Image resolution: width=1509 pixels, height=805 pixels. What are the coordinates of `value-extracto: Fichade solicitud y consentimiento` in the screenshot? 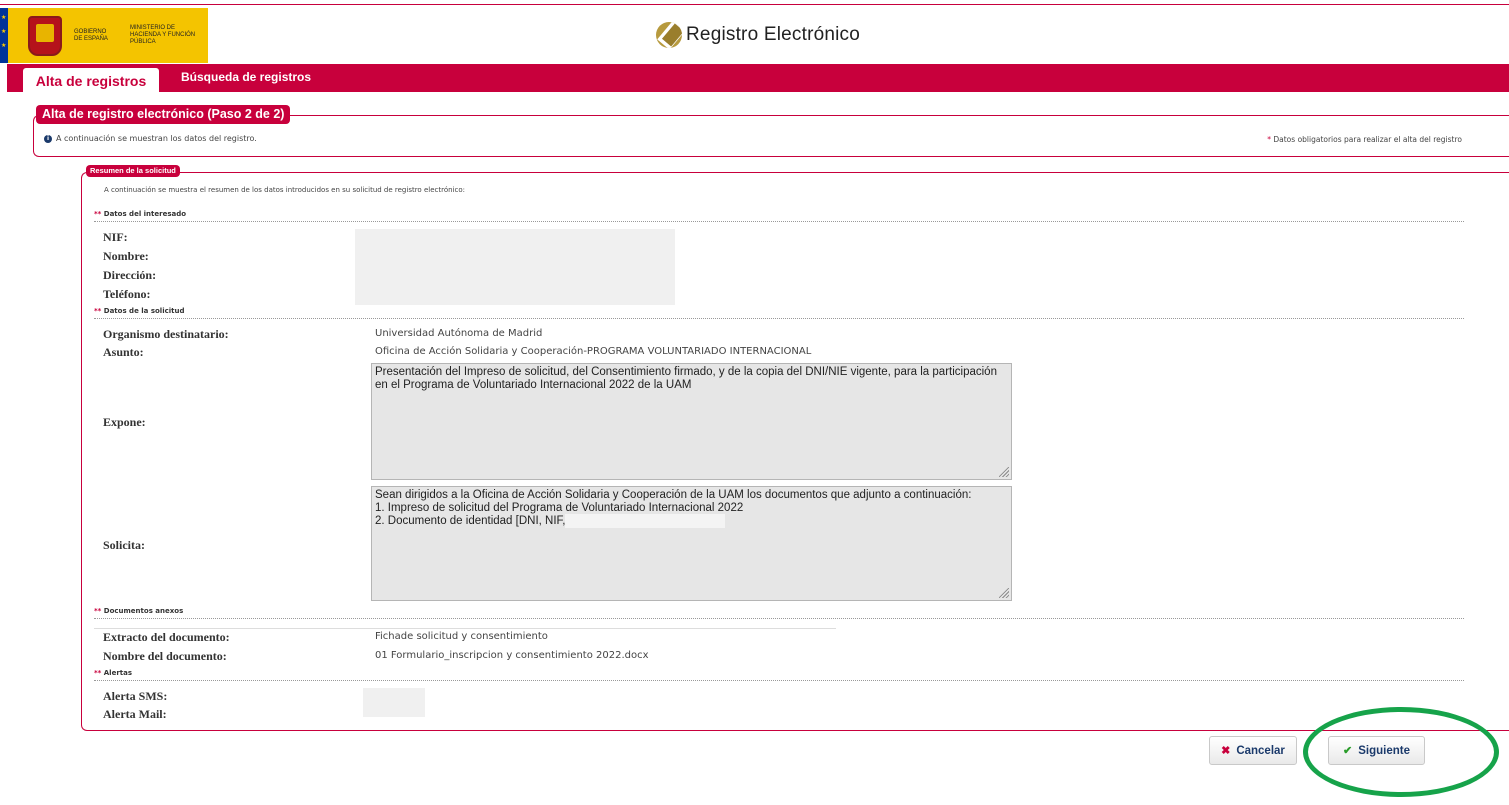 It's located at (461, 636).